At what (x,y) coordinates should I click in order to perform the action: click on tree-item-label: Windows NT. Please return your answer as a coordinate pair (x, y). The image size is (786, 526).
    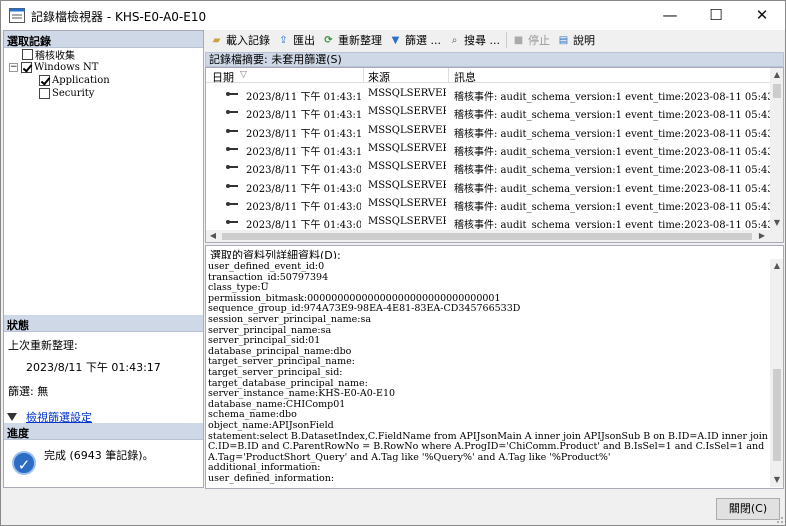
    Looking at the image, I should click on (66, 67).